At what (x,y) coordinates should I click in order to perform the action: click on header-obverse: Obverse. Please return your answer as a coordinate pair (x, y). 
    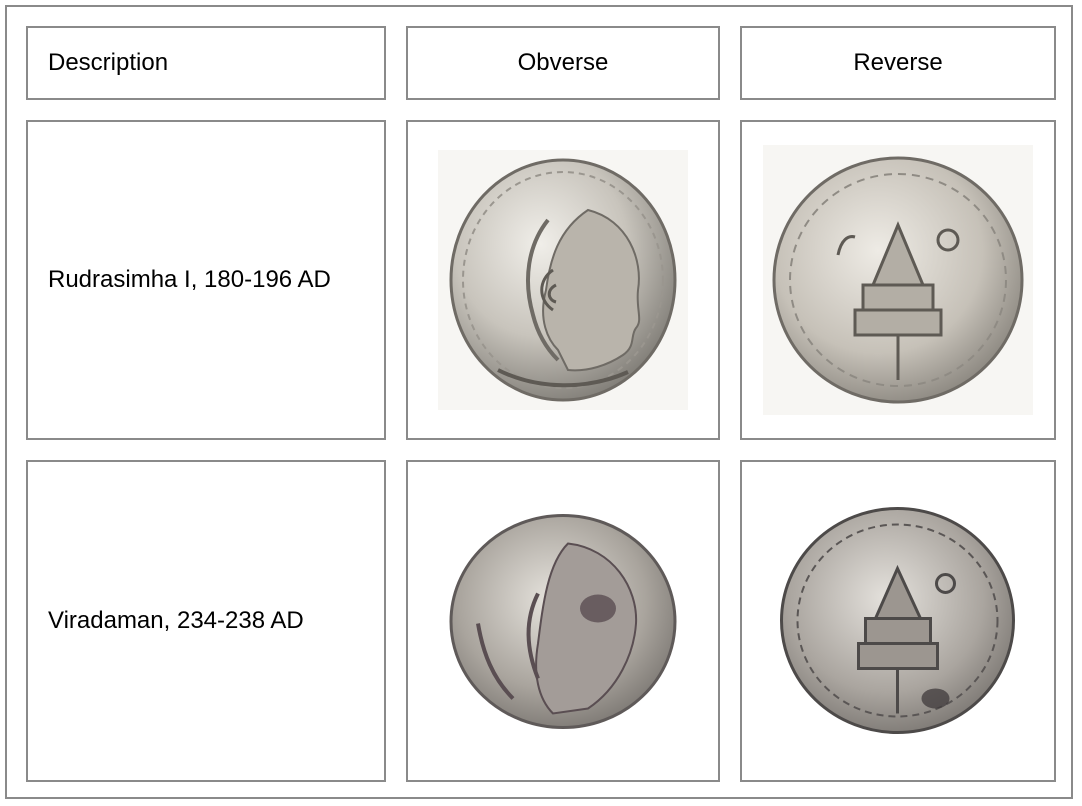
    Looking at the image, I should click on (563, 63).